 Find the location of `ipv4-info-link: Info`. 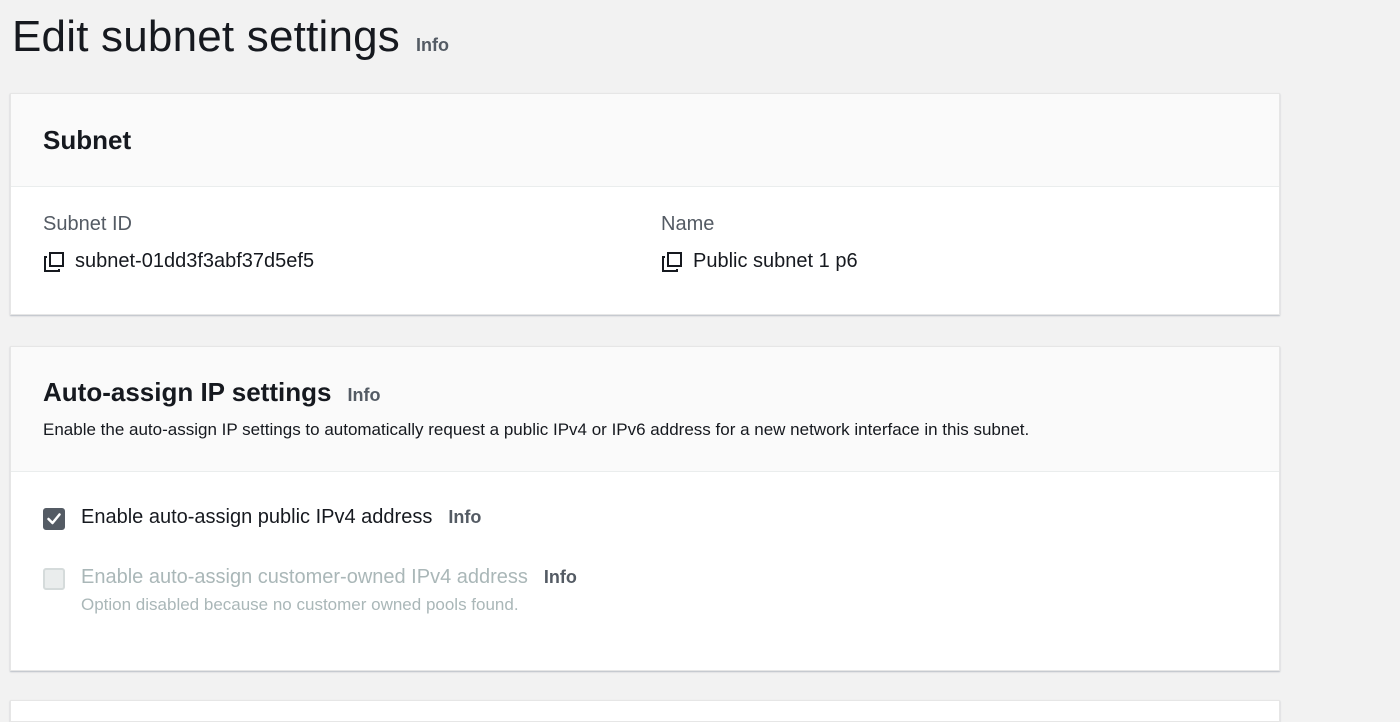

ipv4-info-link: Info is located at coordinates (464, 517).